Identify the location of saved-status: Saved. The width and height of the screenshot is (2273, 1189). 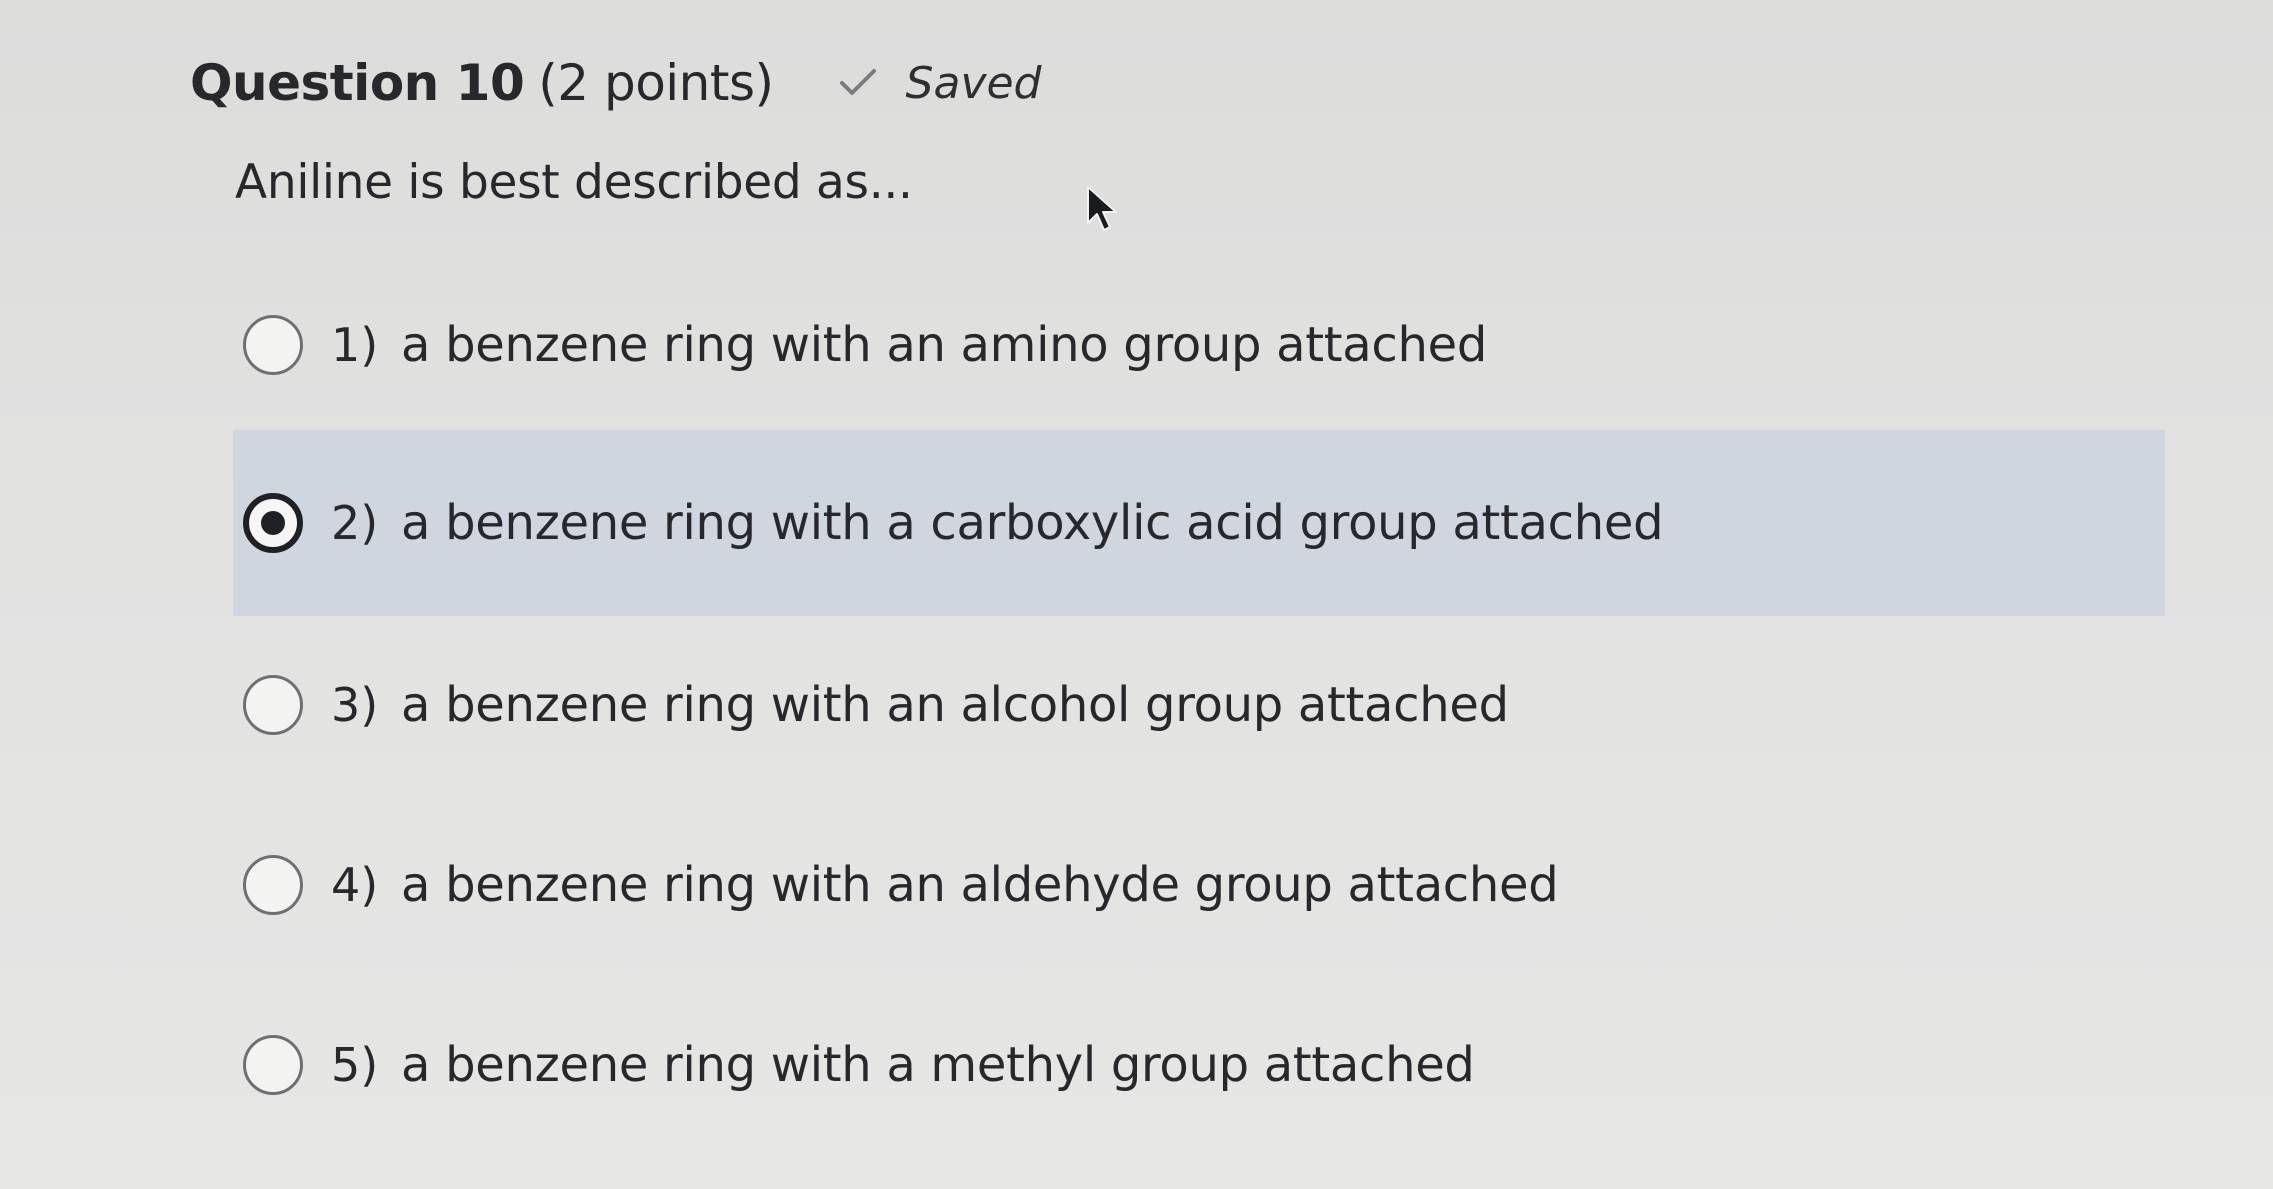
(939, 83).